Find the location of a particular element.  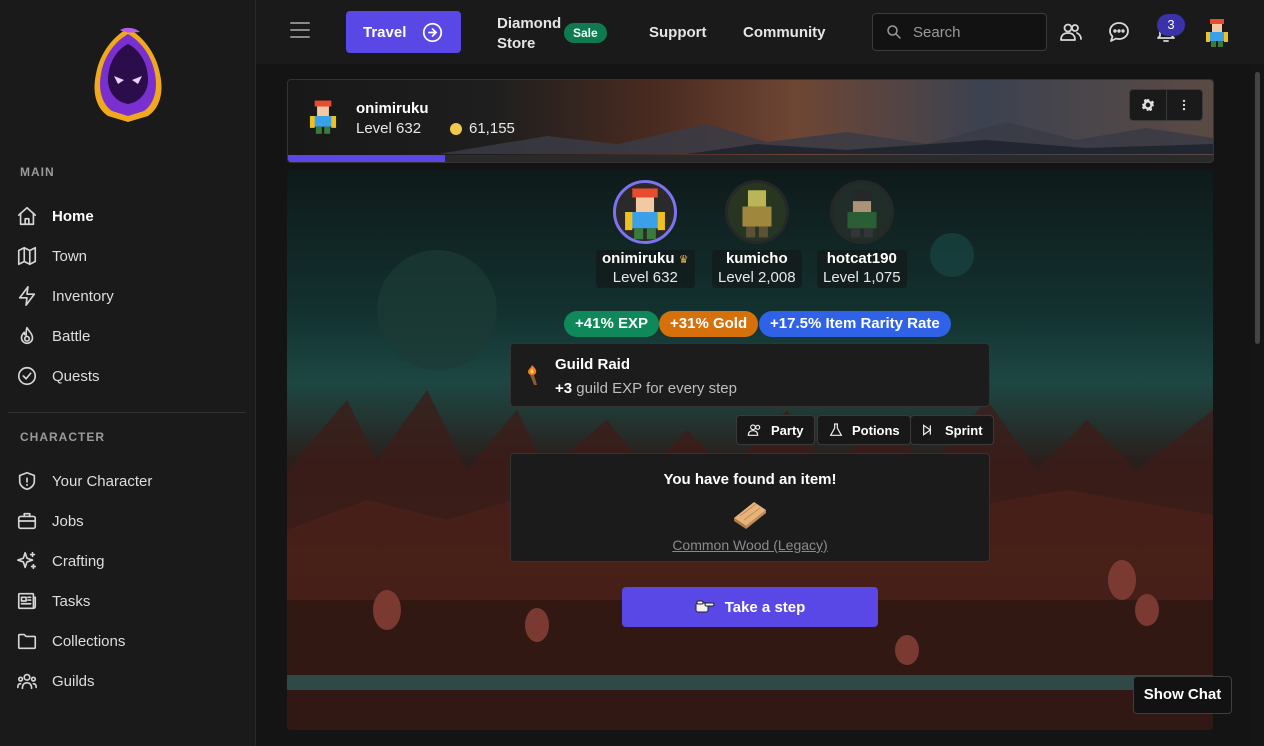

exp-progress-fill is located at coordinates (367, 158).